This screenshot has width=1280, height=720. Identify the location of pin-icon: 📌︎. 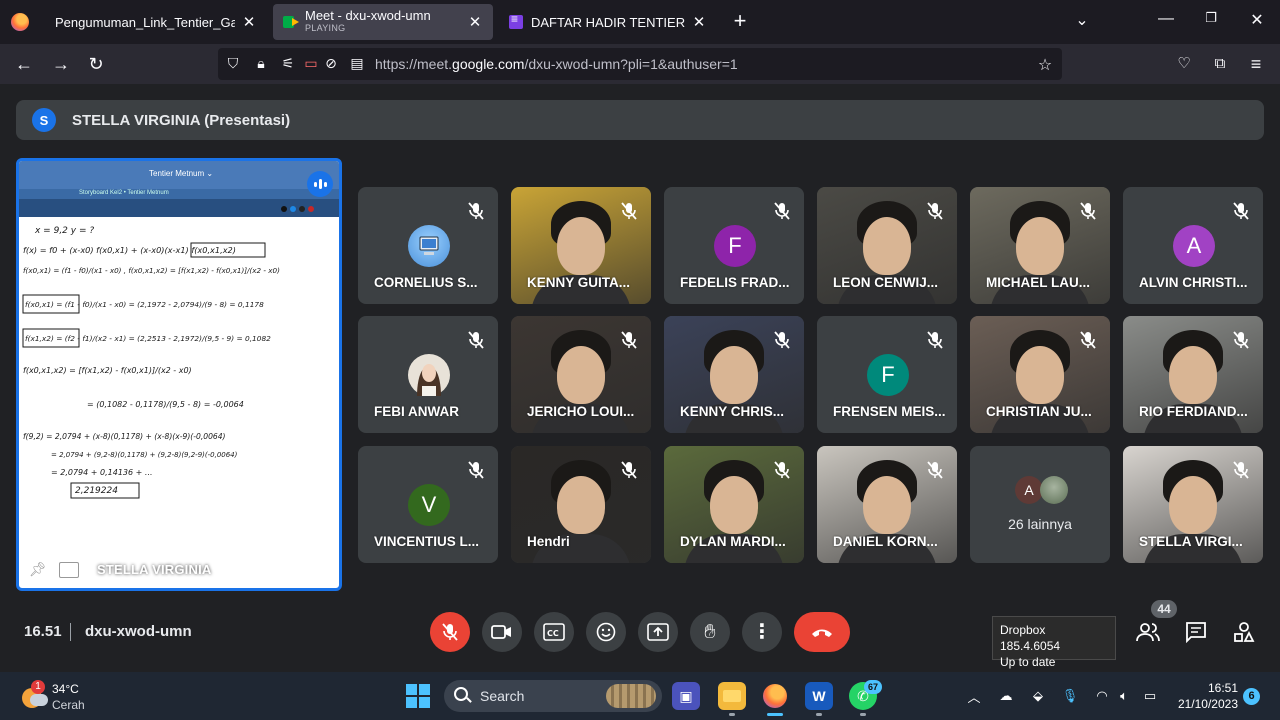
(38, 569).